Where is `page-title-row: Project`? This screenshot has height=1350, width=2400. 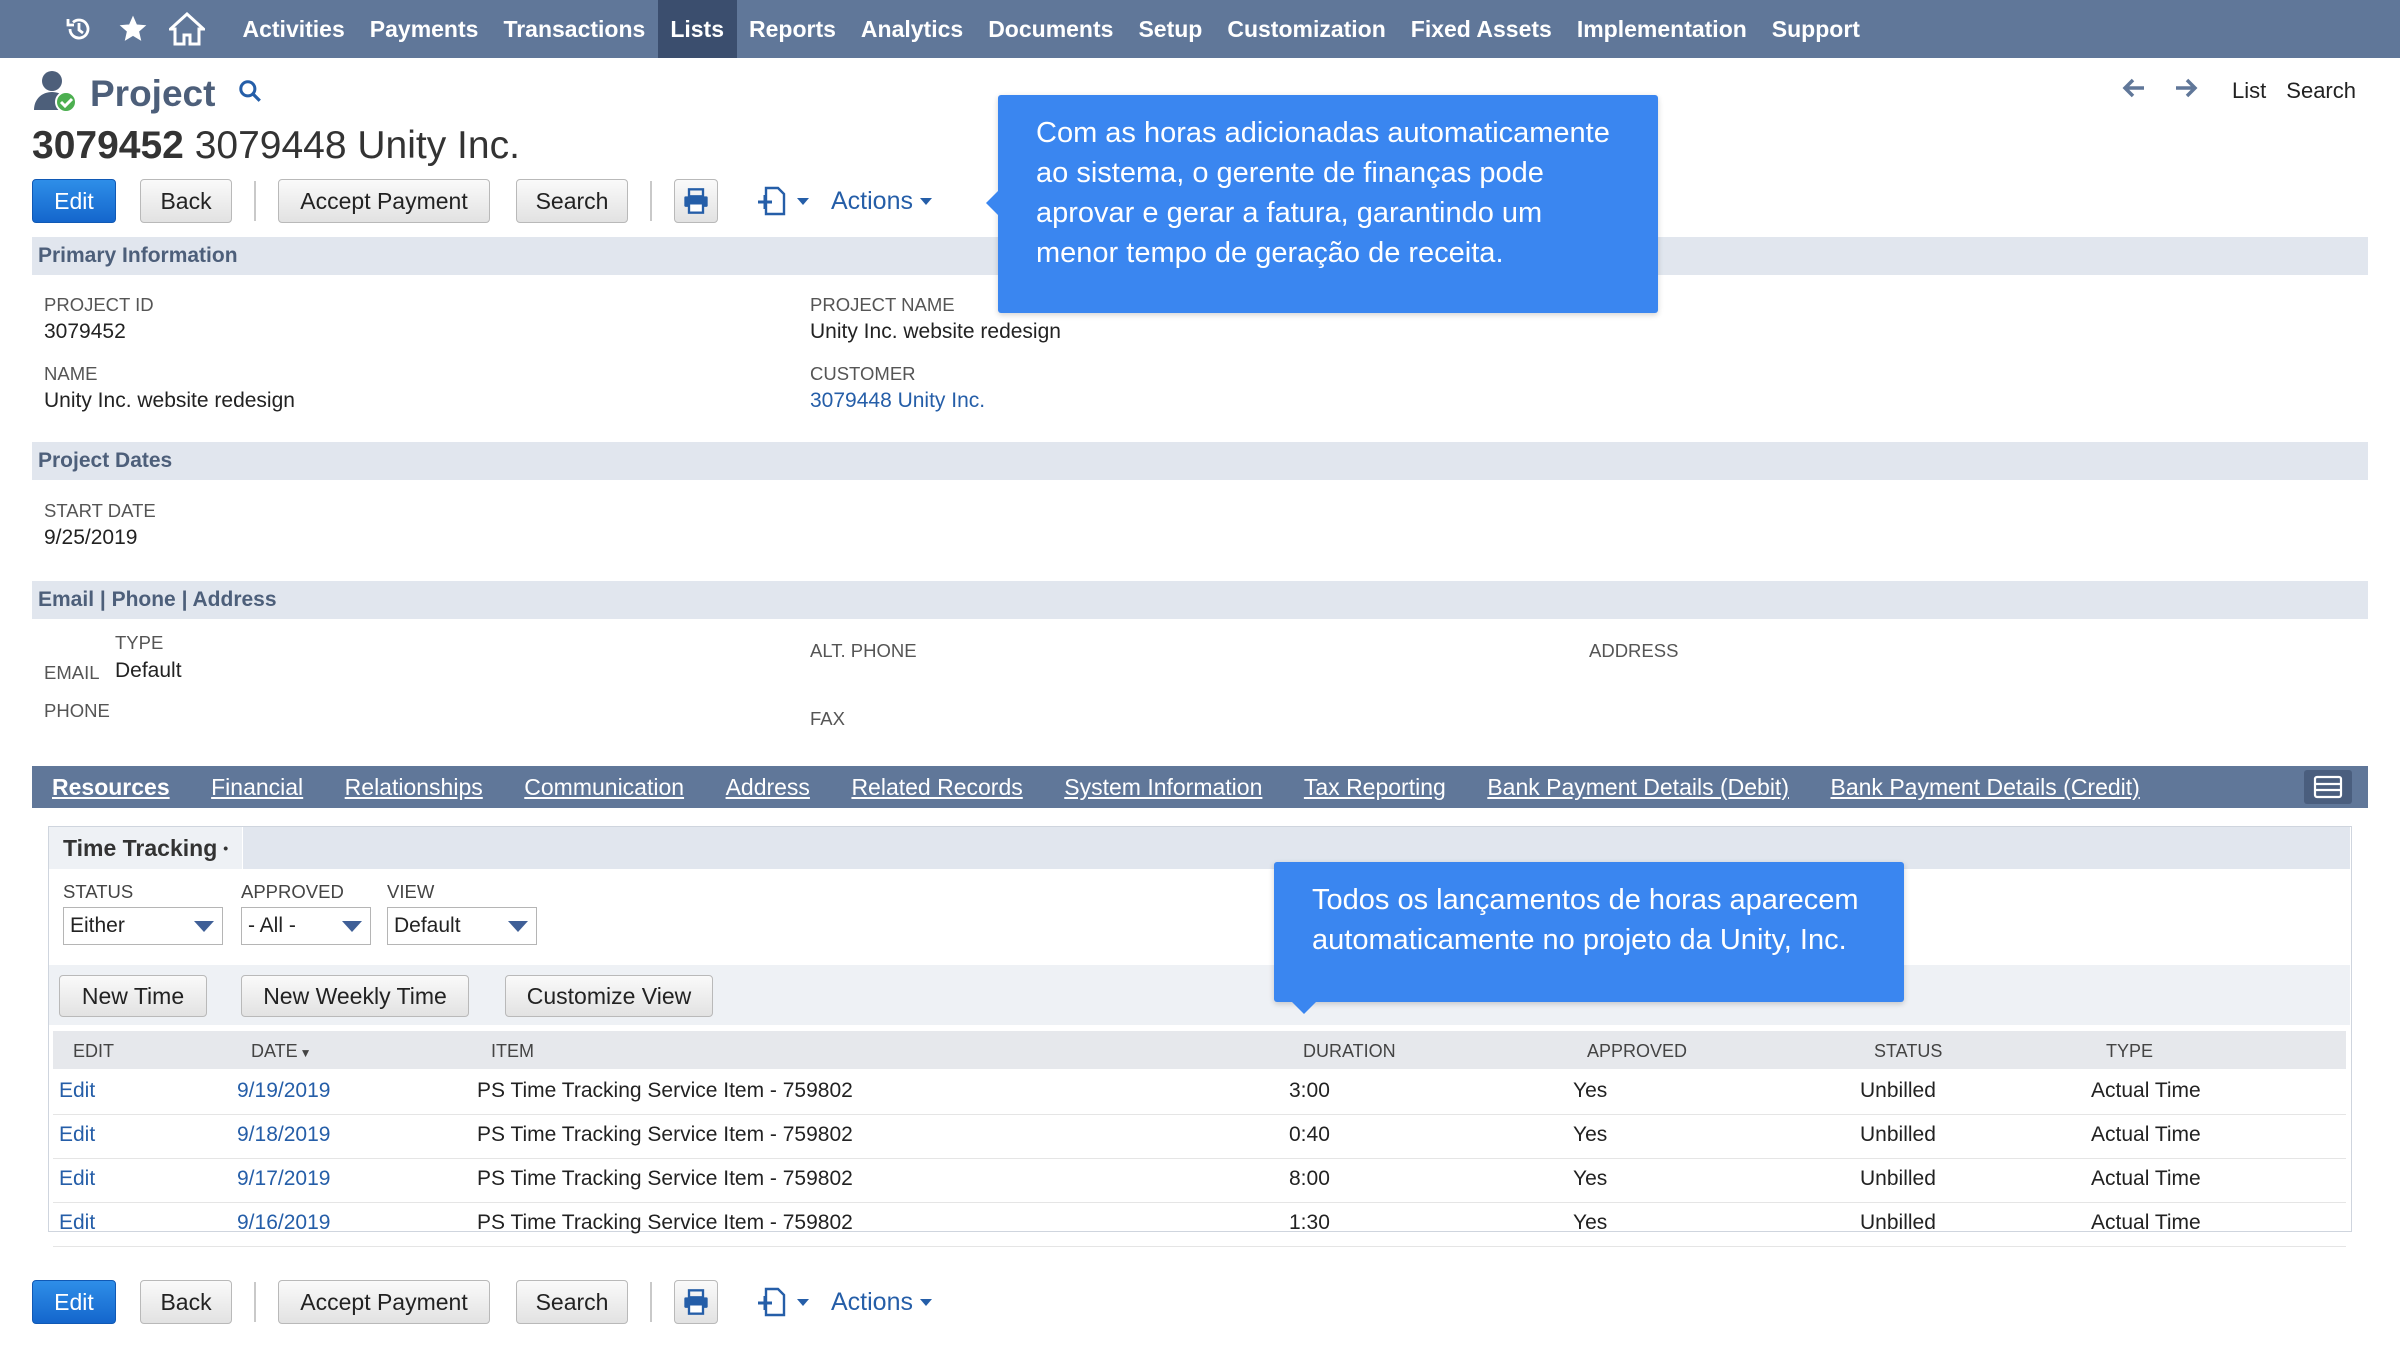 page-title-row: Project is located at coordinates (147, 93).